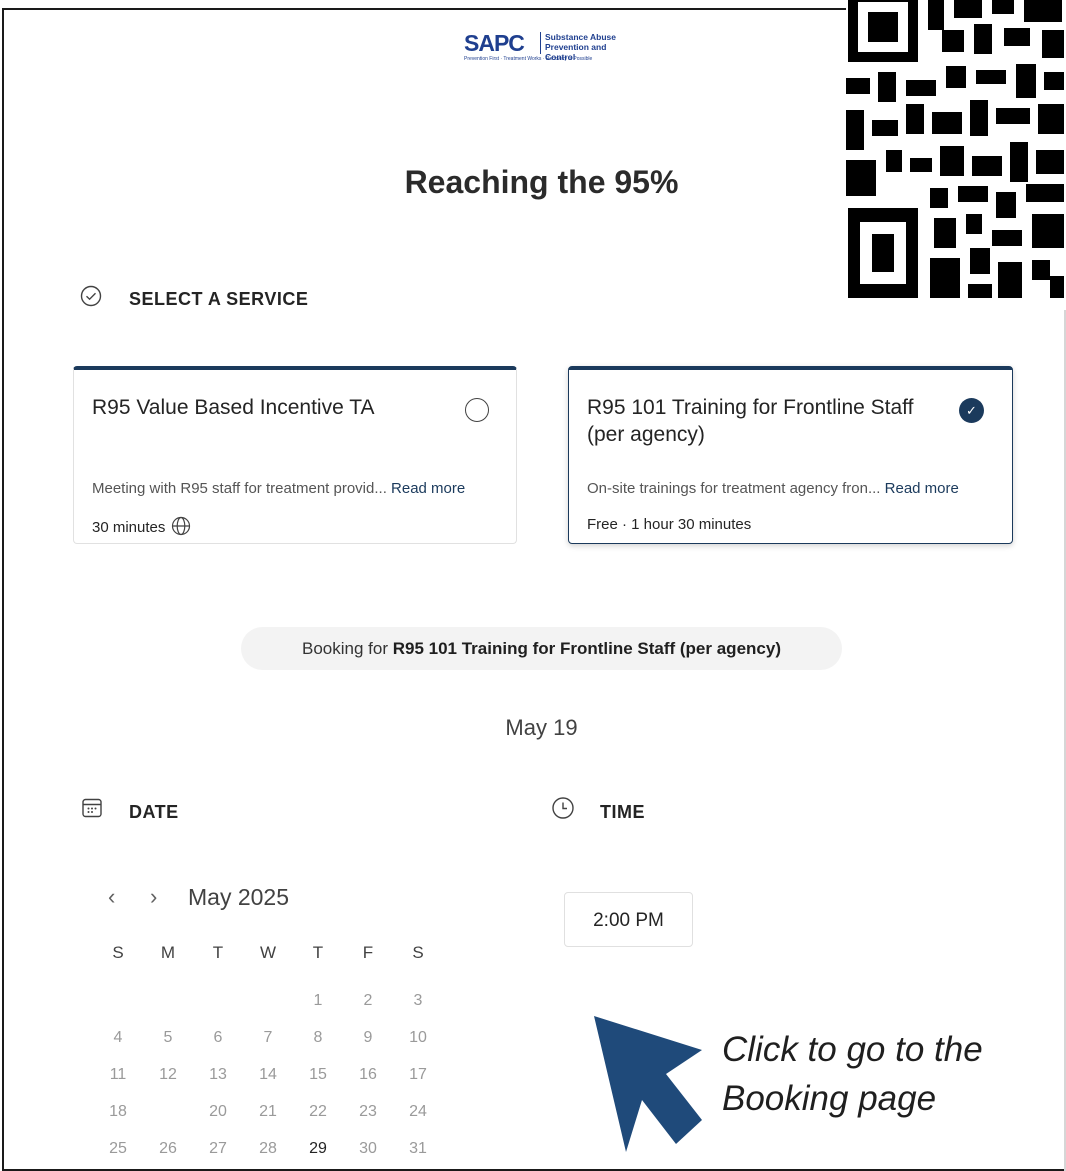 Image resolution: width=1066 pixels, height=1171 pixels. I want to click on pointer-arrow-icon, so click(648, 1084).